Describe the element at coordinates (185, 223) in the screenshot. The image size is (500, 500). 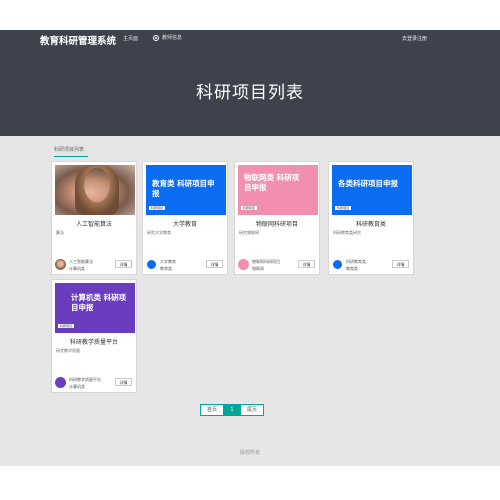
I see `project-title: 大学教育` at that location.